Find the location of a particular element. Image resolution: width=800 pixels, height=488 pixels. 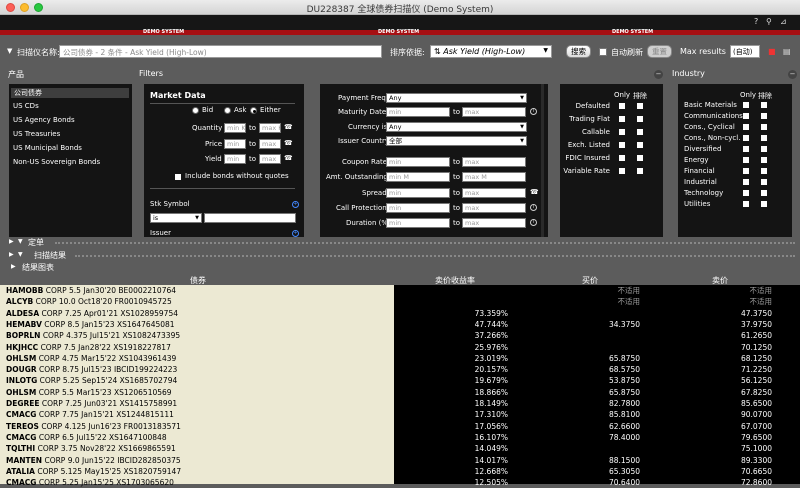

amt-min-input: min M is located at coordinates (418, 177).